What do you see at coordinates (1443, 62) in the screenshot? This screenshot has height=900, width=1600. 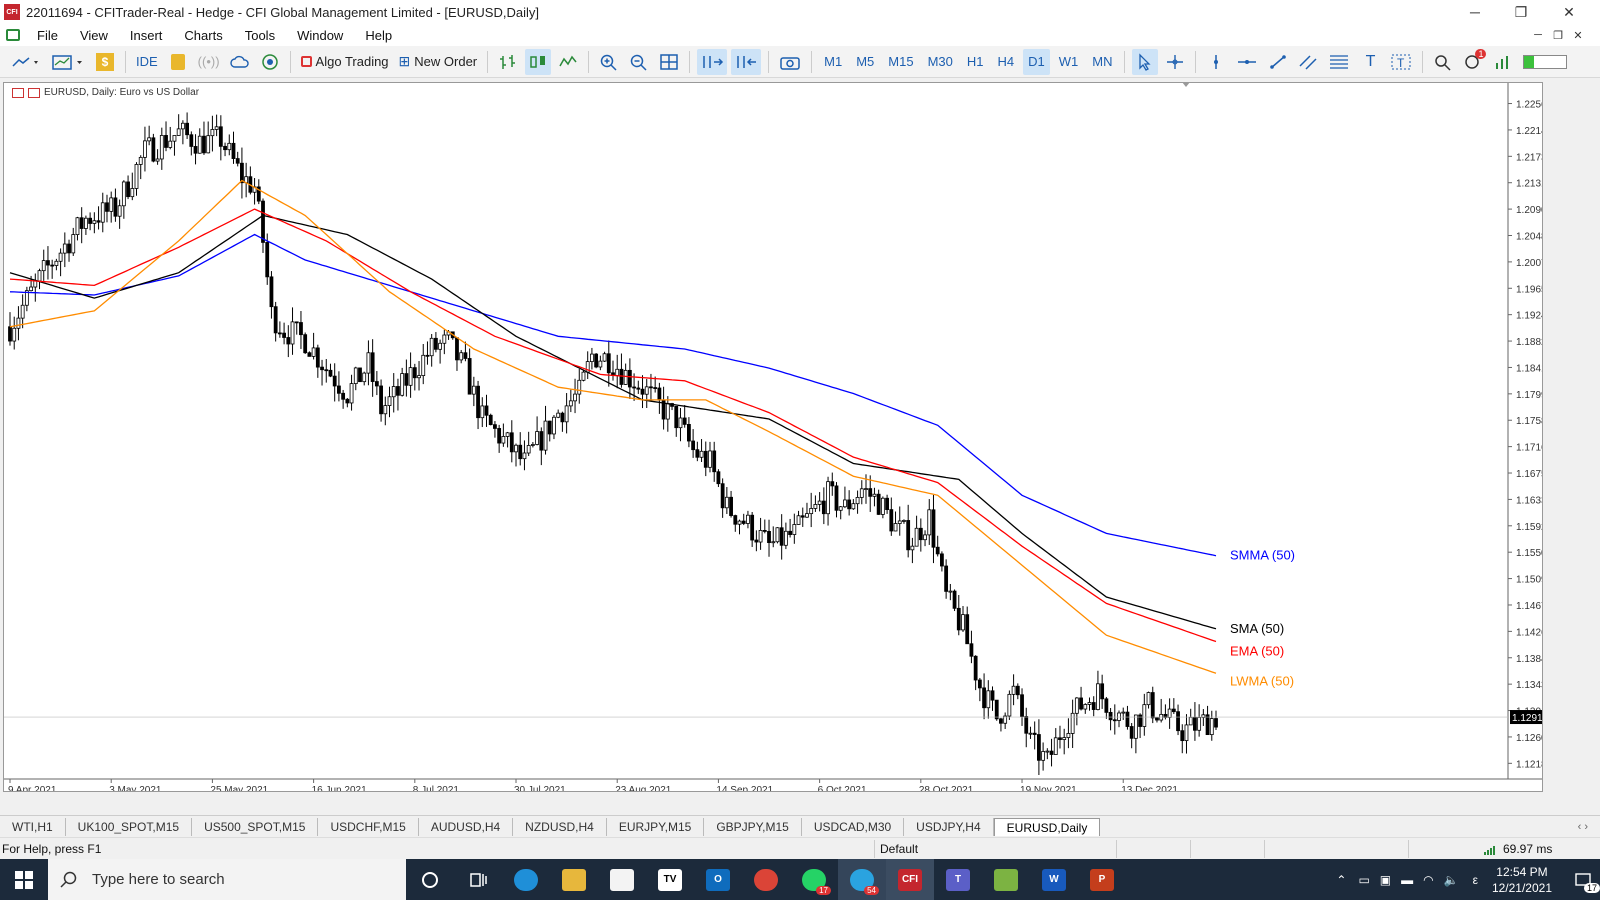 I see `search-icon` at bounding box center [1443, 62].